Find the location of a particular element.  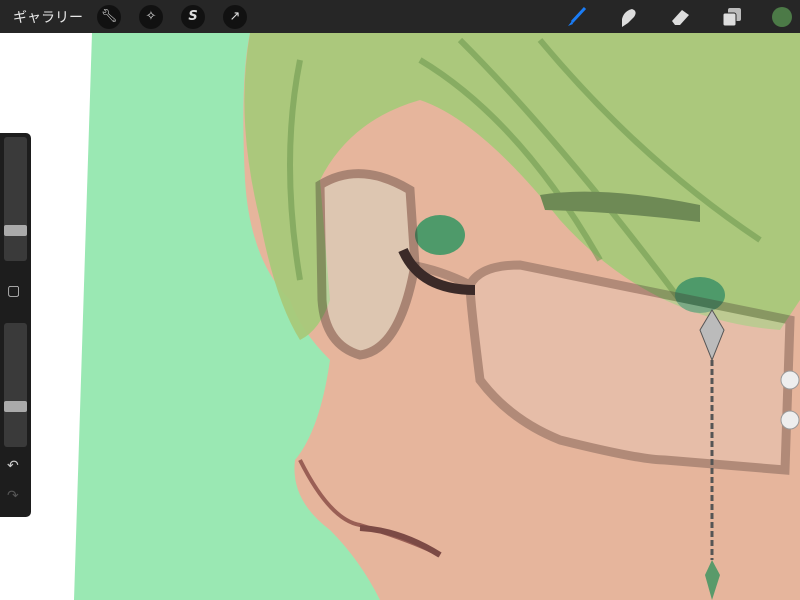

color-swatch is located at coordinates (782, 16).